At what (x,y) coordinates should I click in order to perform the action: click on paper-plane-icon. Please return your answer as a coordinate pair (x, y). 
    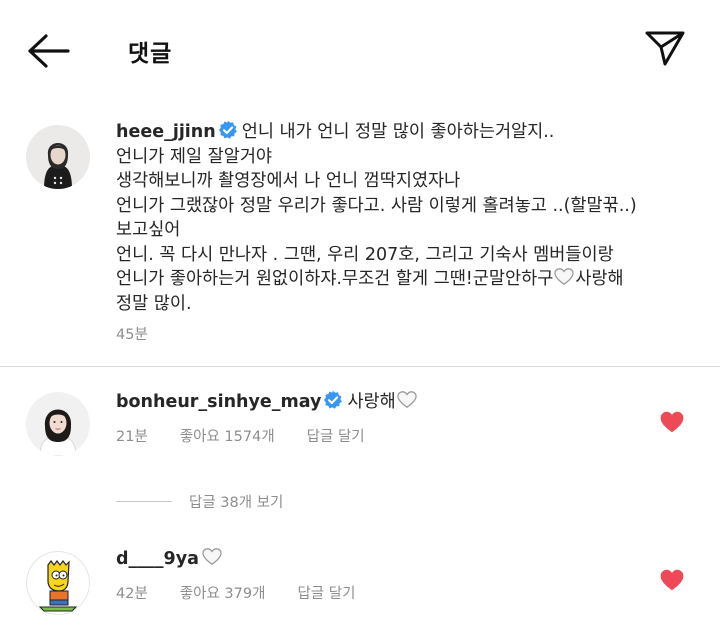
    Looking at the image, I should click on (665, 48).